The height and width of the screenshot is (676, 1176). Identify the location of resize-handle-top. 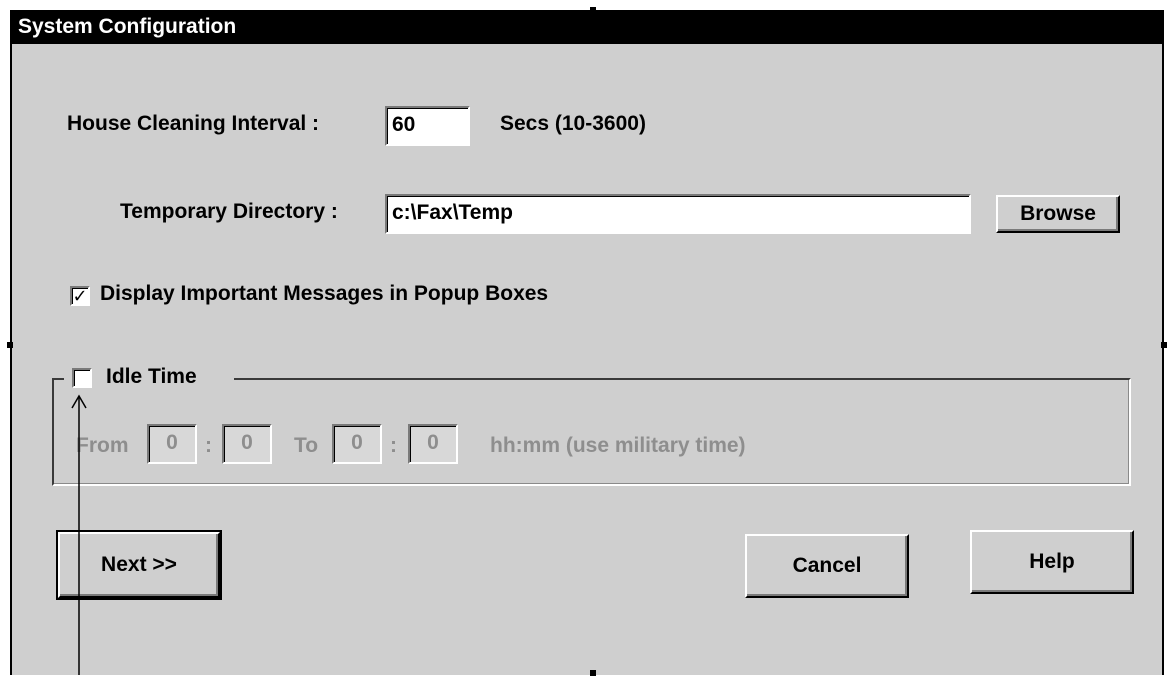
(593, 10).